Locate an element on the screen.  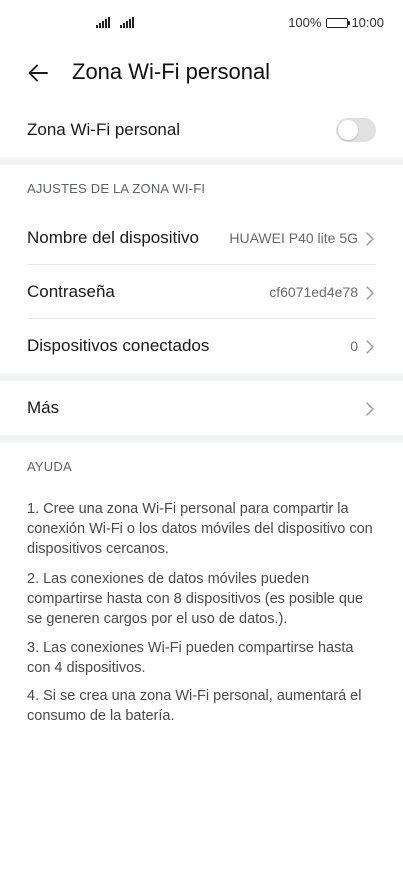
battery-percent: 100% is located at coordinates (305, 22).